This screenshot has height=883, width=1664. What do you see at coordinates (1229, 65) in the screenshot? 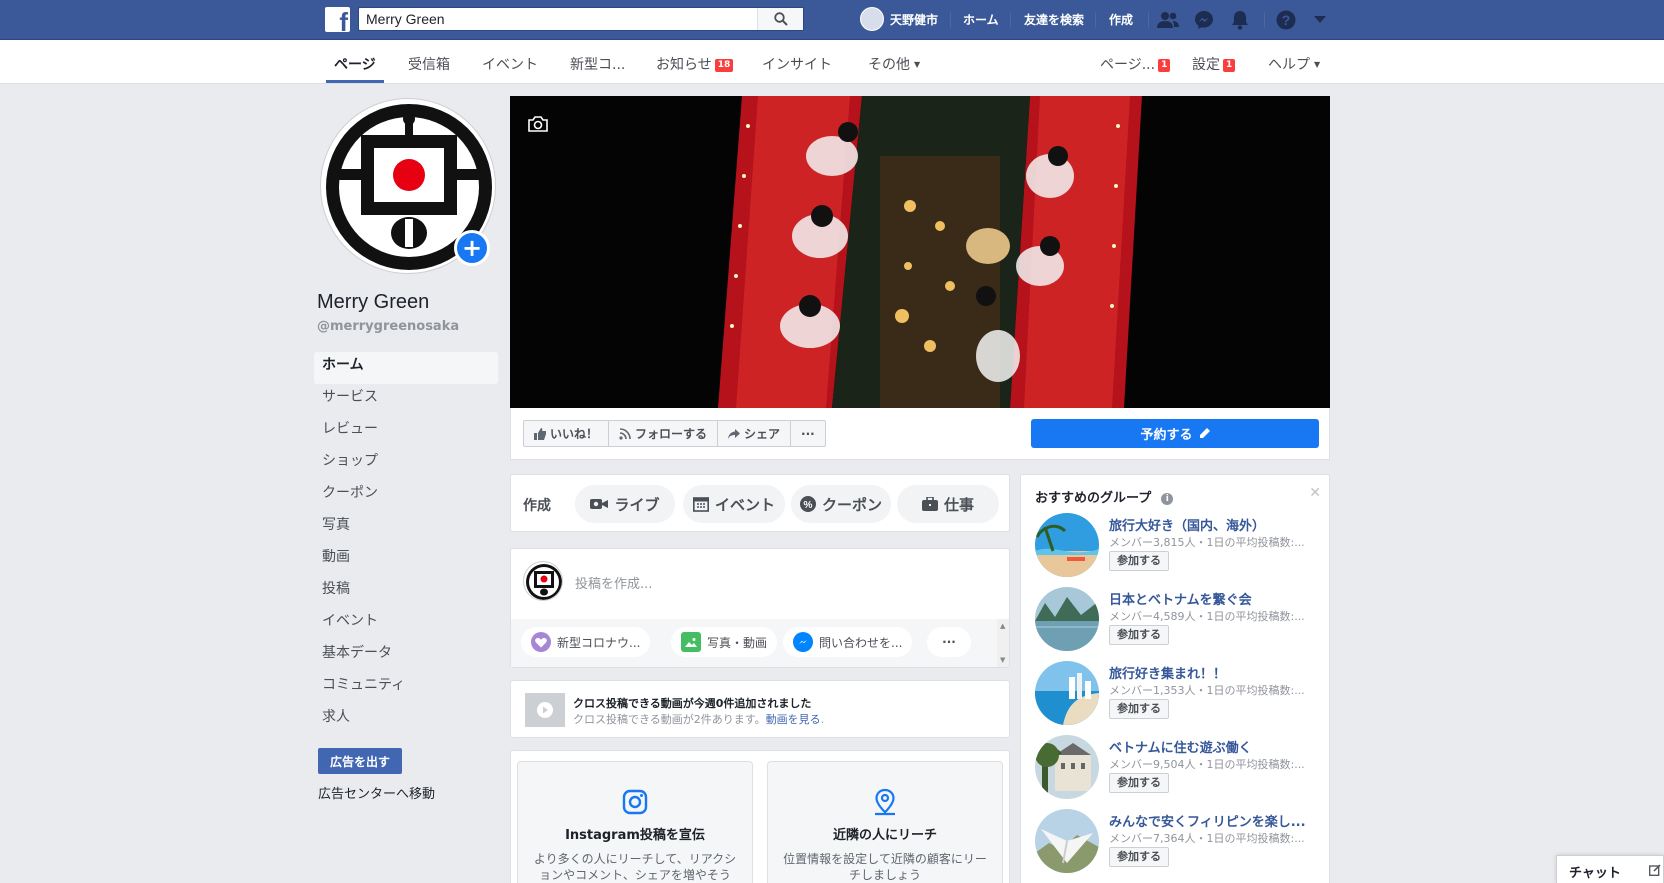
I see `settings-badge: 1` at bounding box center [1229, 65].